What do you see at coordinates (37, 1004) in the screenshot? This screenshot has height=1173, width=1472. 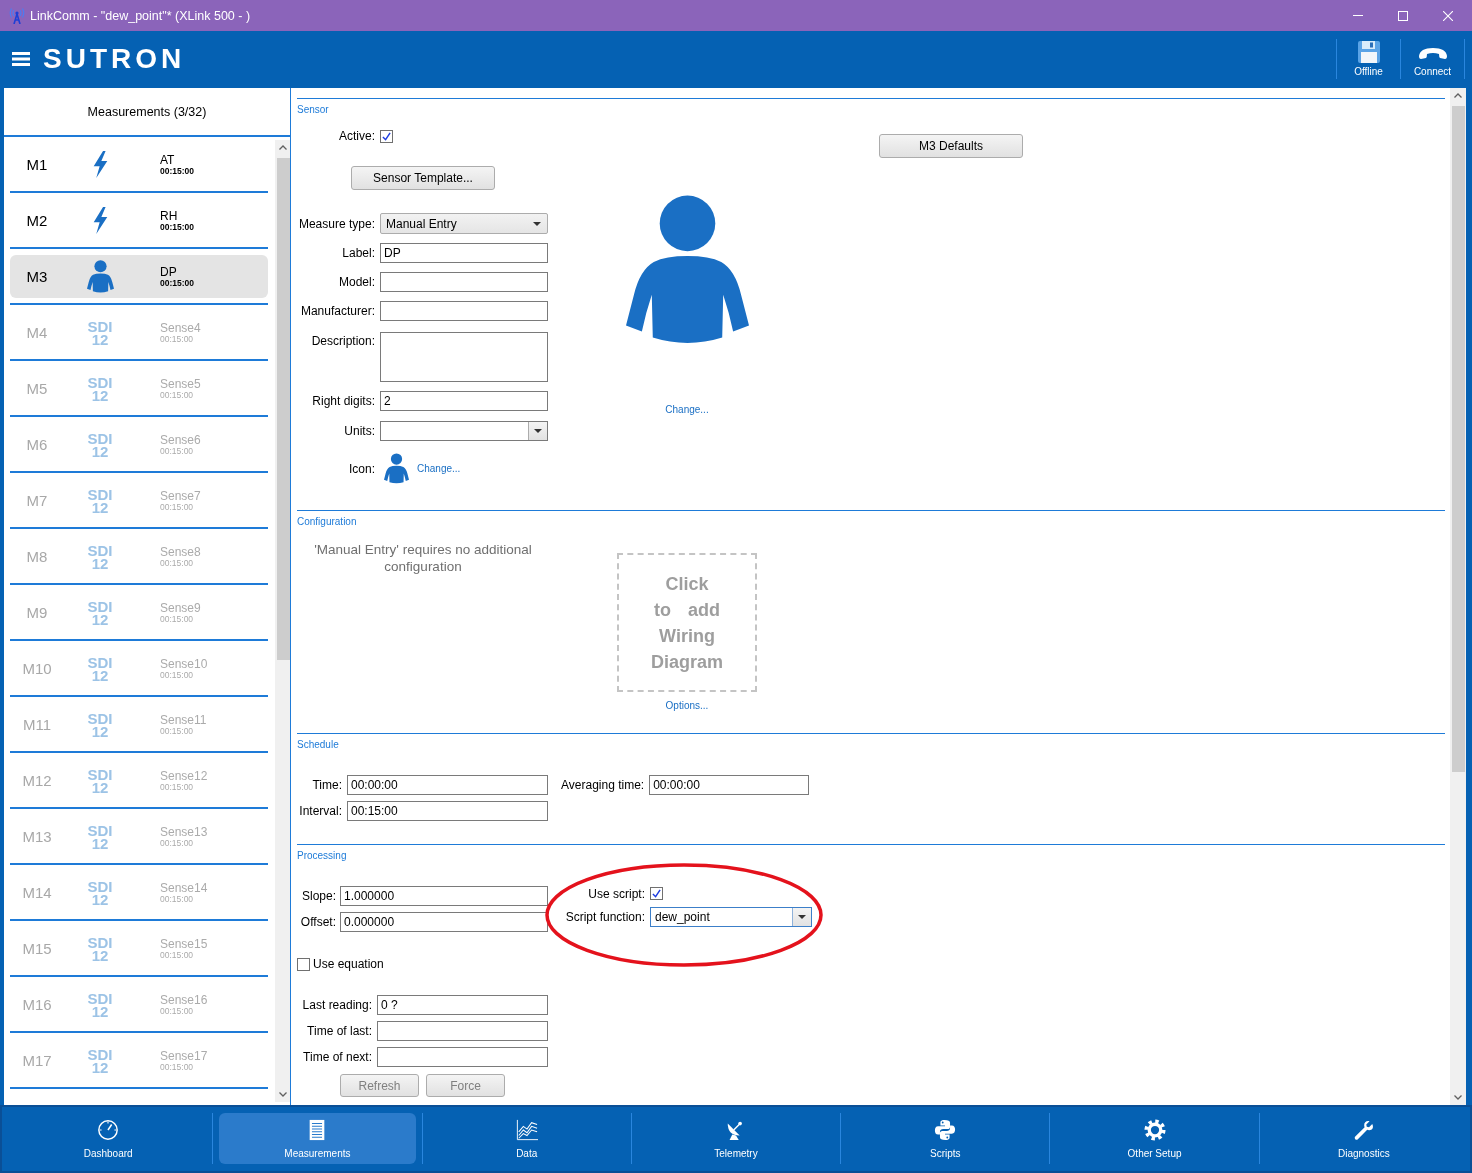 I see `measurement-id: M16` at bounding box center [37, 1004].